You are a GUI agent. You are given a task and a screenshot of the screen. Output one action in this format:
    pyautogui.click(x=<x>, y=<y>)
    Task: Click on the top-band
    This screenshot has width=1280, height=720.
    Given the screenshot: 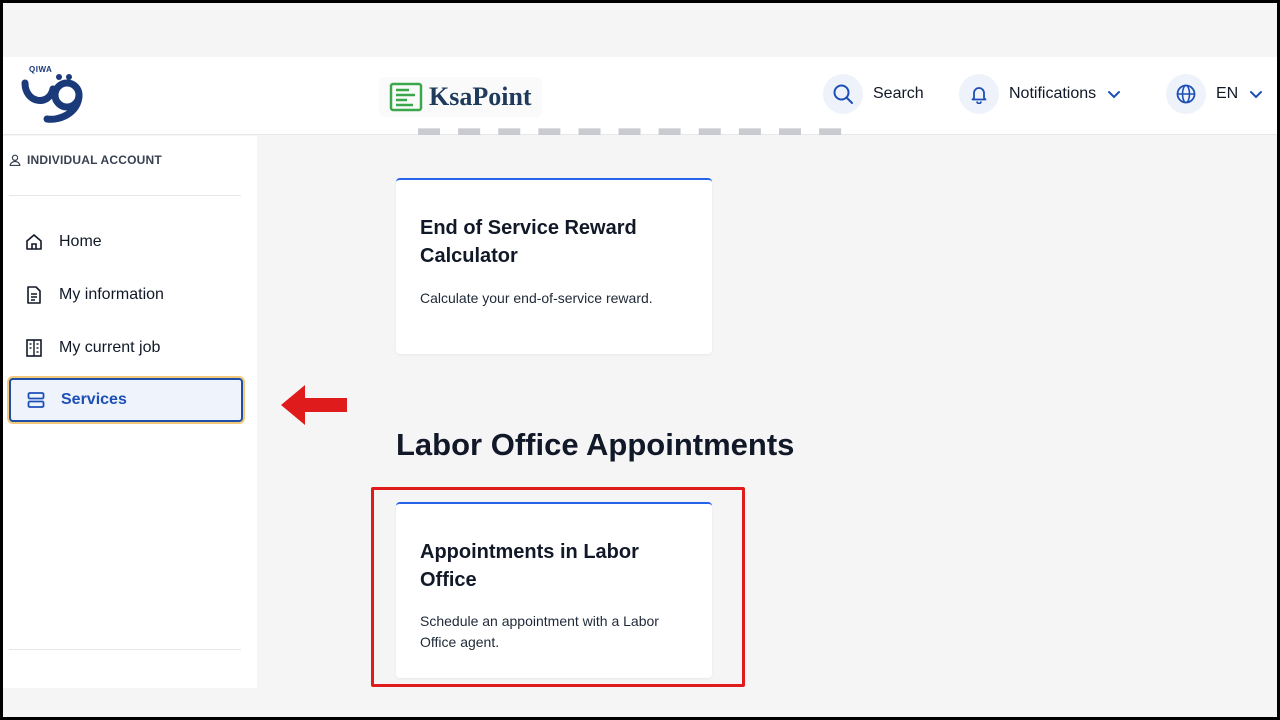 What is the action you would take?
    pyautogui.click(x=640, y=30)
    